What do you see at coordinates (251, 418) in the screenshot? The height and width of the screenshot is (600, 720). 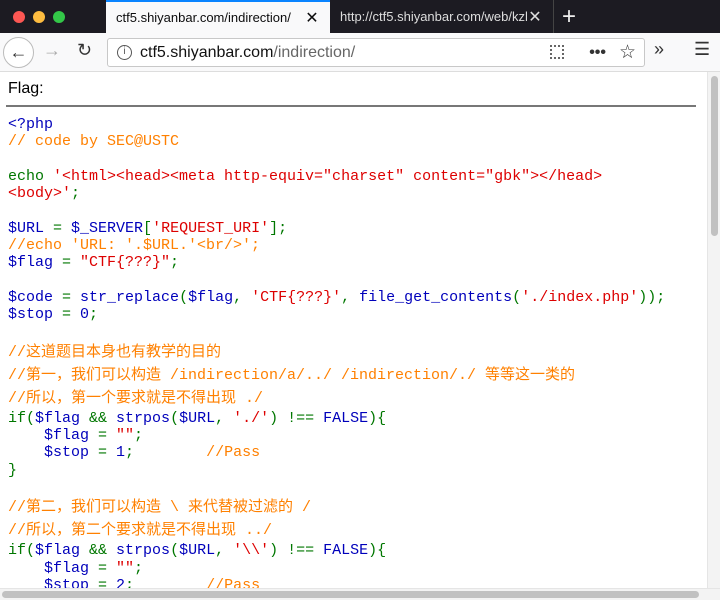 I see `code-token: './'` at bounding box center [251, 418].